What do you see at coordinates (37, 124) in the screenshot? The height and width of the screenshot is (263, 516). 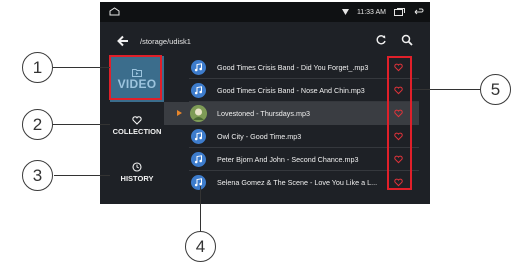 I see `callout-2: 2` at bounding box center [37, 124].